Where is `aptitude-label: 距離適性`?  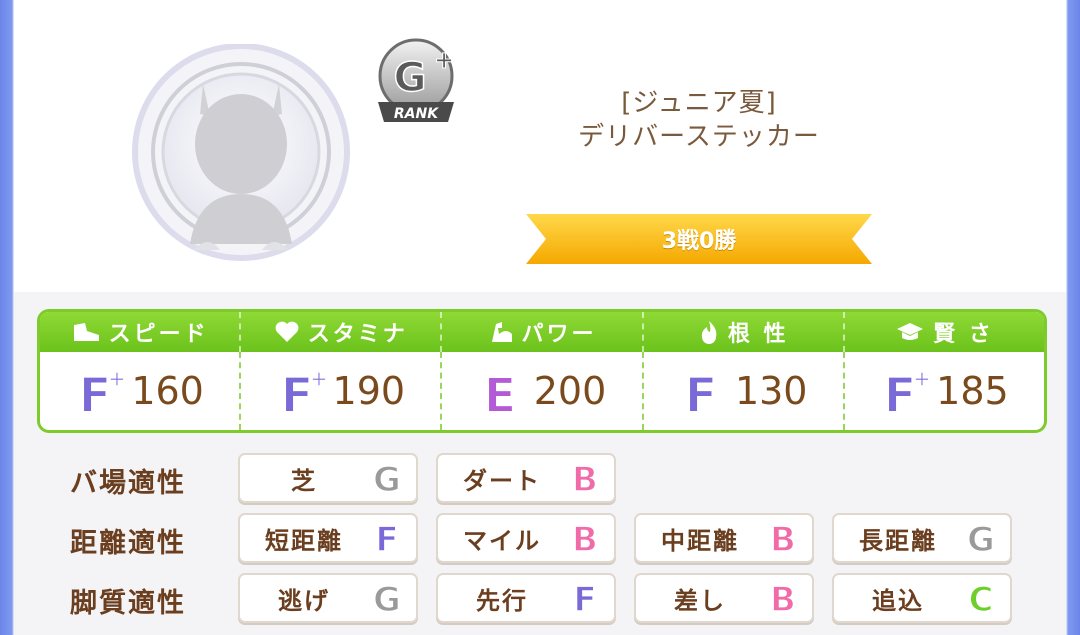
aptitude-label: 距離適性 is located at coordinates (128, 543).